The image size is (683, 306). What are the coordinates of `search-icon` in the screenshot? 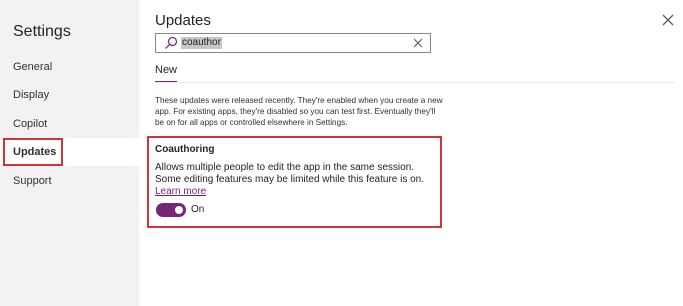 It's located at (171, 42).